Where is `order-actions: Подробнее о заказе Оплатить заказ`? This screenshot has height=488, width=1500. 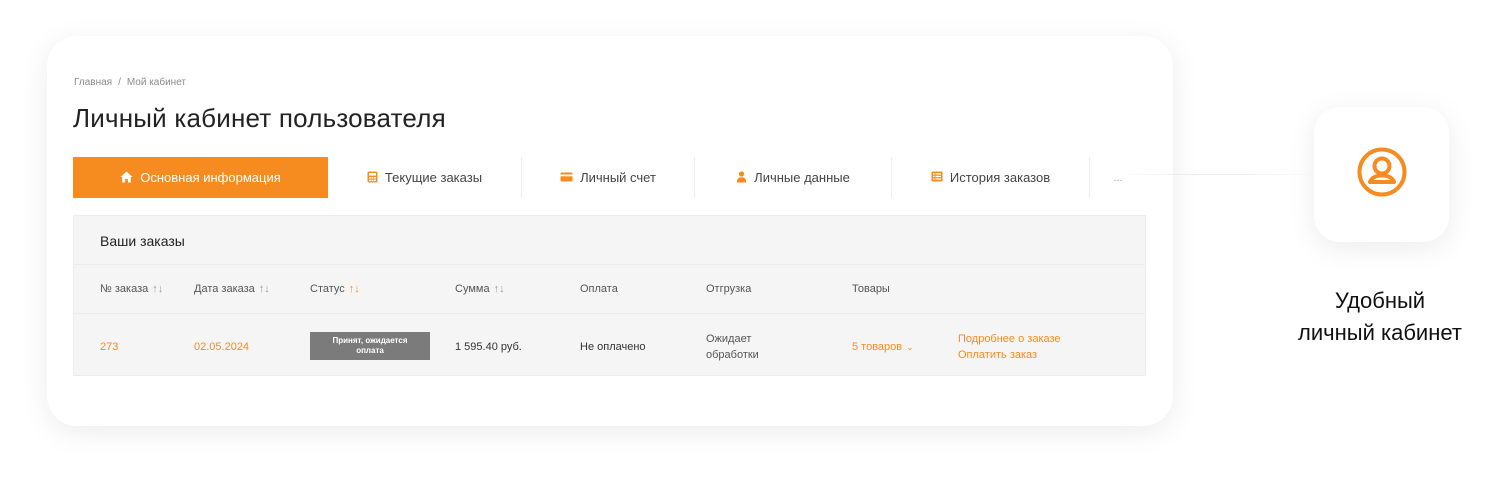 order-actions: Подробнее о заказе Оплатить заказ is located at coordinates (1043, 347).